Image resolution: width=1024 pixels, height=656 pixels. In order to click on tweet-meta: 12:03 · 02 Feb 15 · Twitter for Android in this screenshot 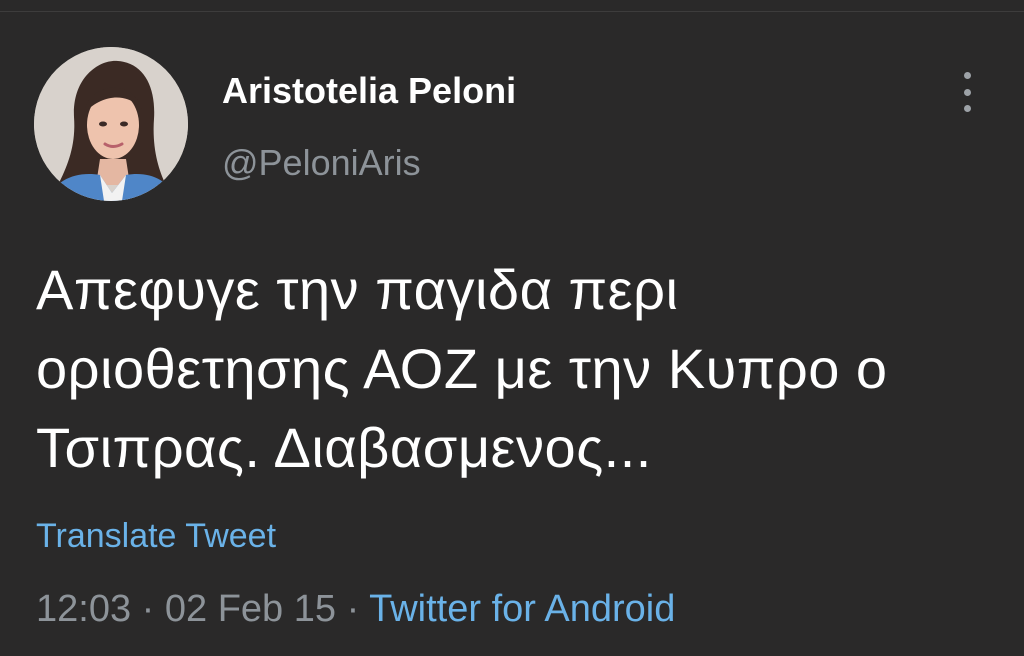, I will do `click(355, 609)`.